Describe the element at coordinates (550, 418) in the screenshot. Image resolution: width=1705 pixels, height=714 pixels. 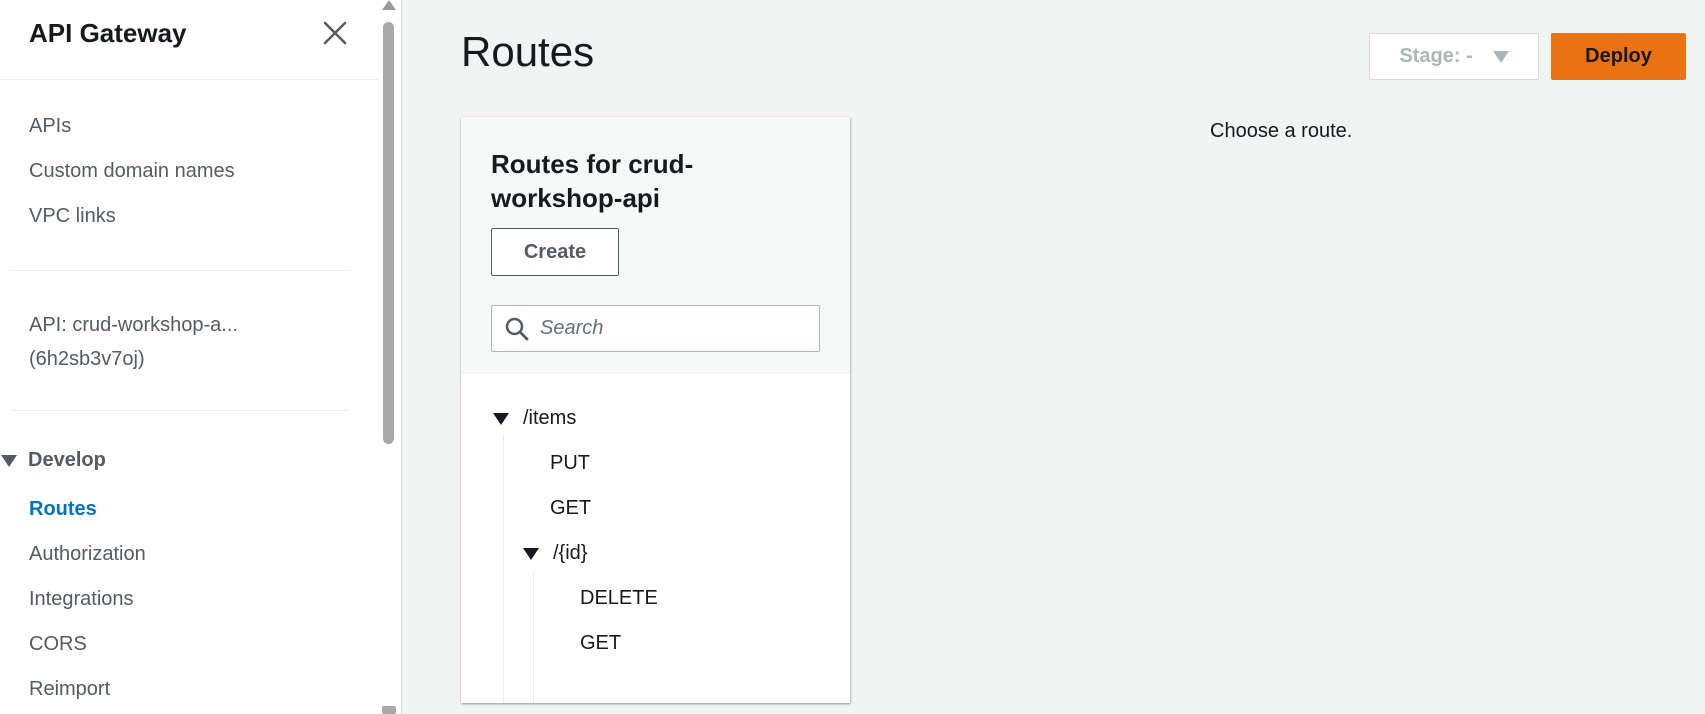
I see `resource-path: /items` at that location.